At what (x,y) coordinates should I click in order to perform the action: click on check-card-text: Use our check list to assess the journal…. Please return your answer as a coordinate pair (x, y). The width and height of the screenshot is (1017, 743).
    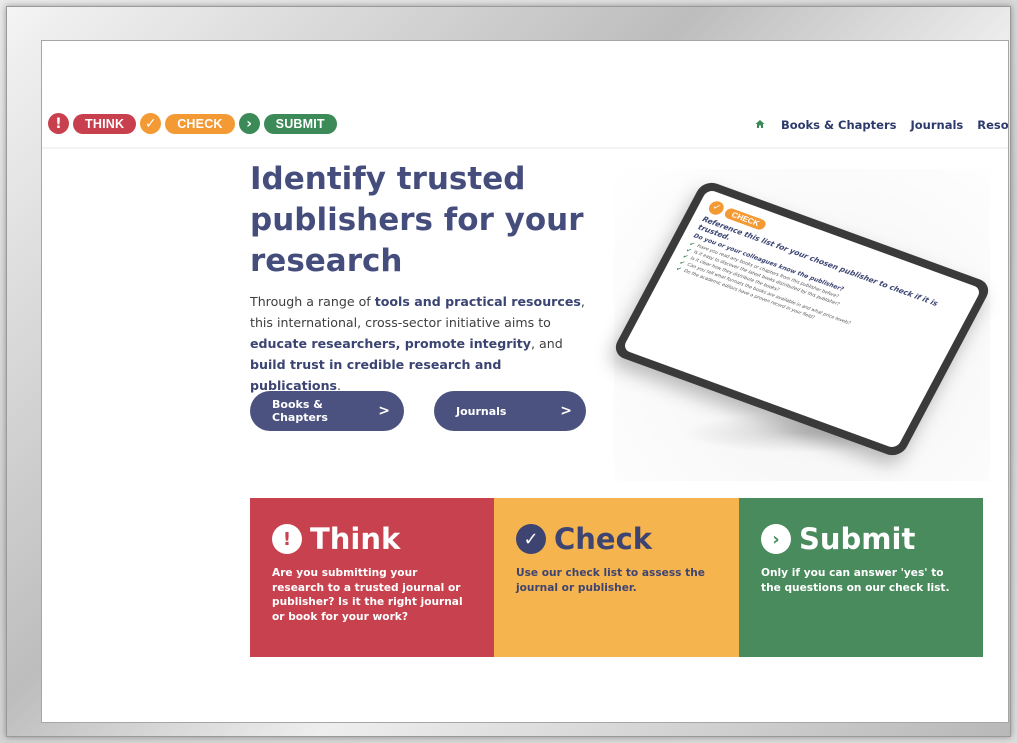
    Looking at the image, I should click on (610, 580).